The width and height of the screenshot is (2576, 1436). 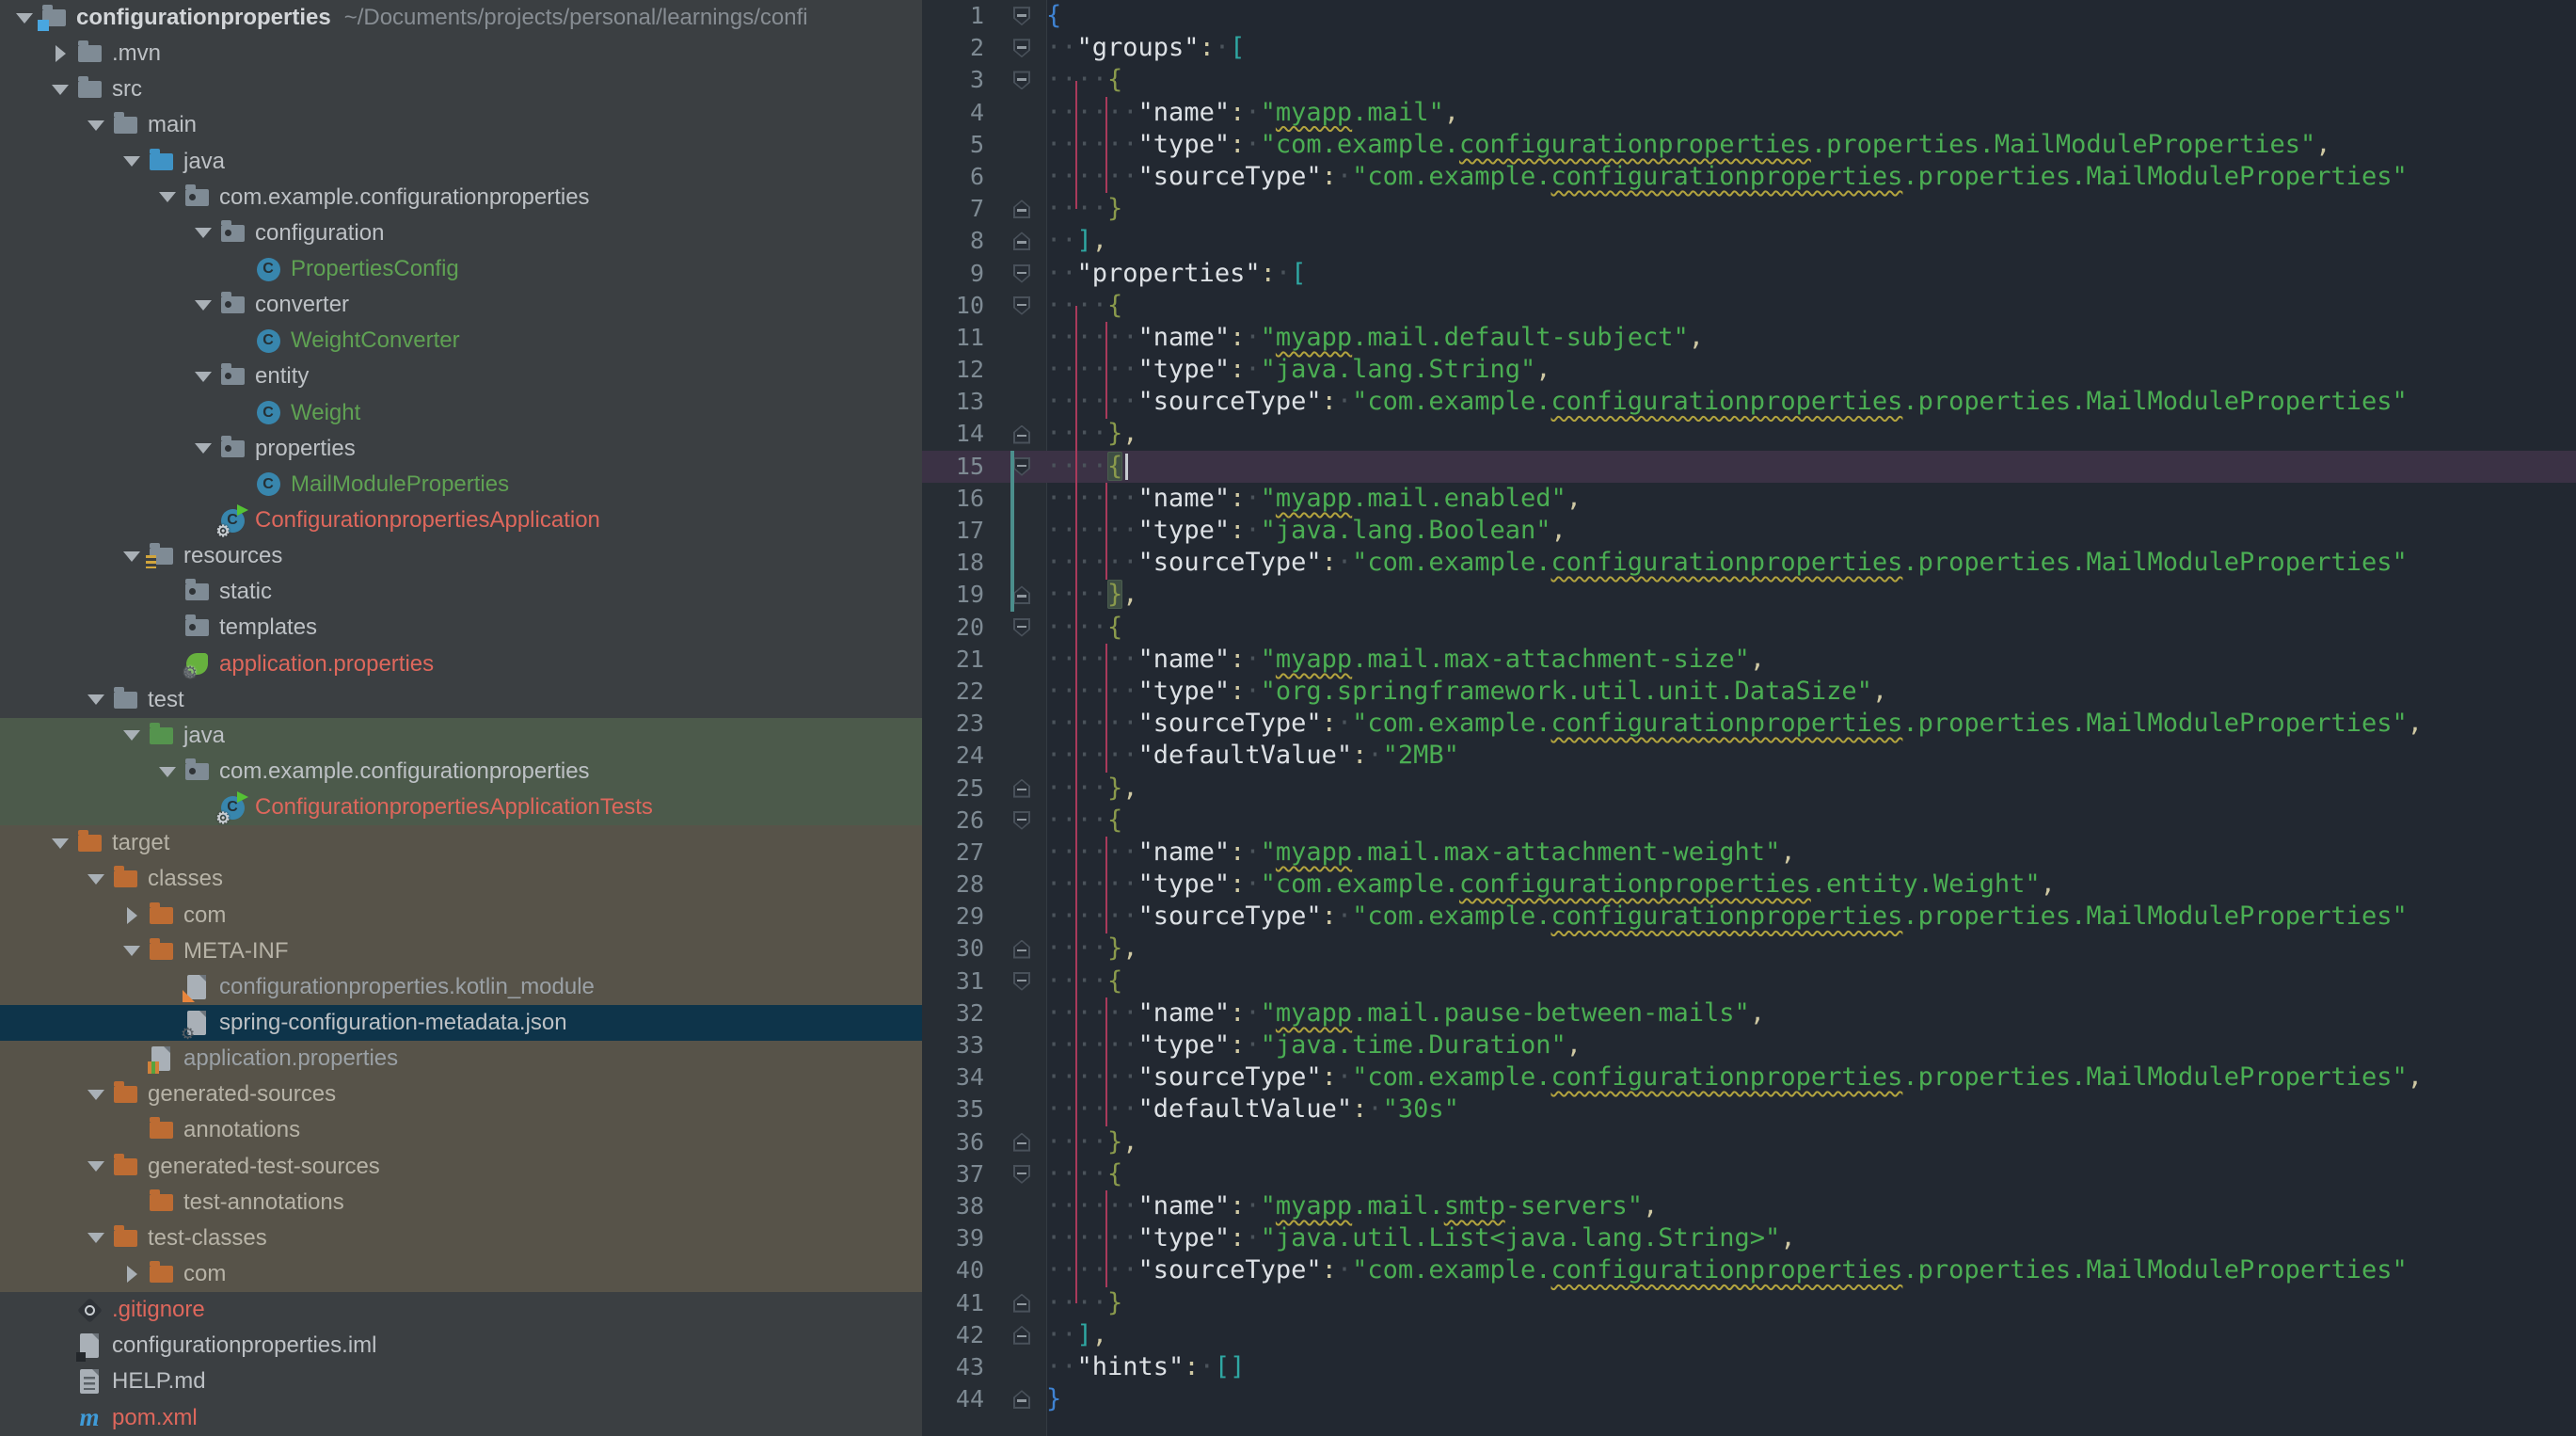 What do you see at coordinates (1749, 1045) in the screenshot?
I see `code-line: 33 ······"type":·"java.time.Duration",` at bounding box center [1749, 1045].